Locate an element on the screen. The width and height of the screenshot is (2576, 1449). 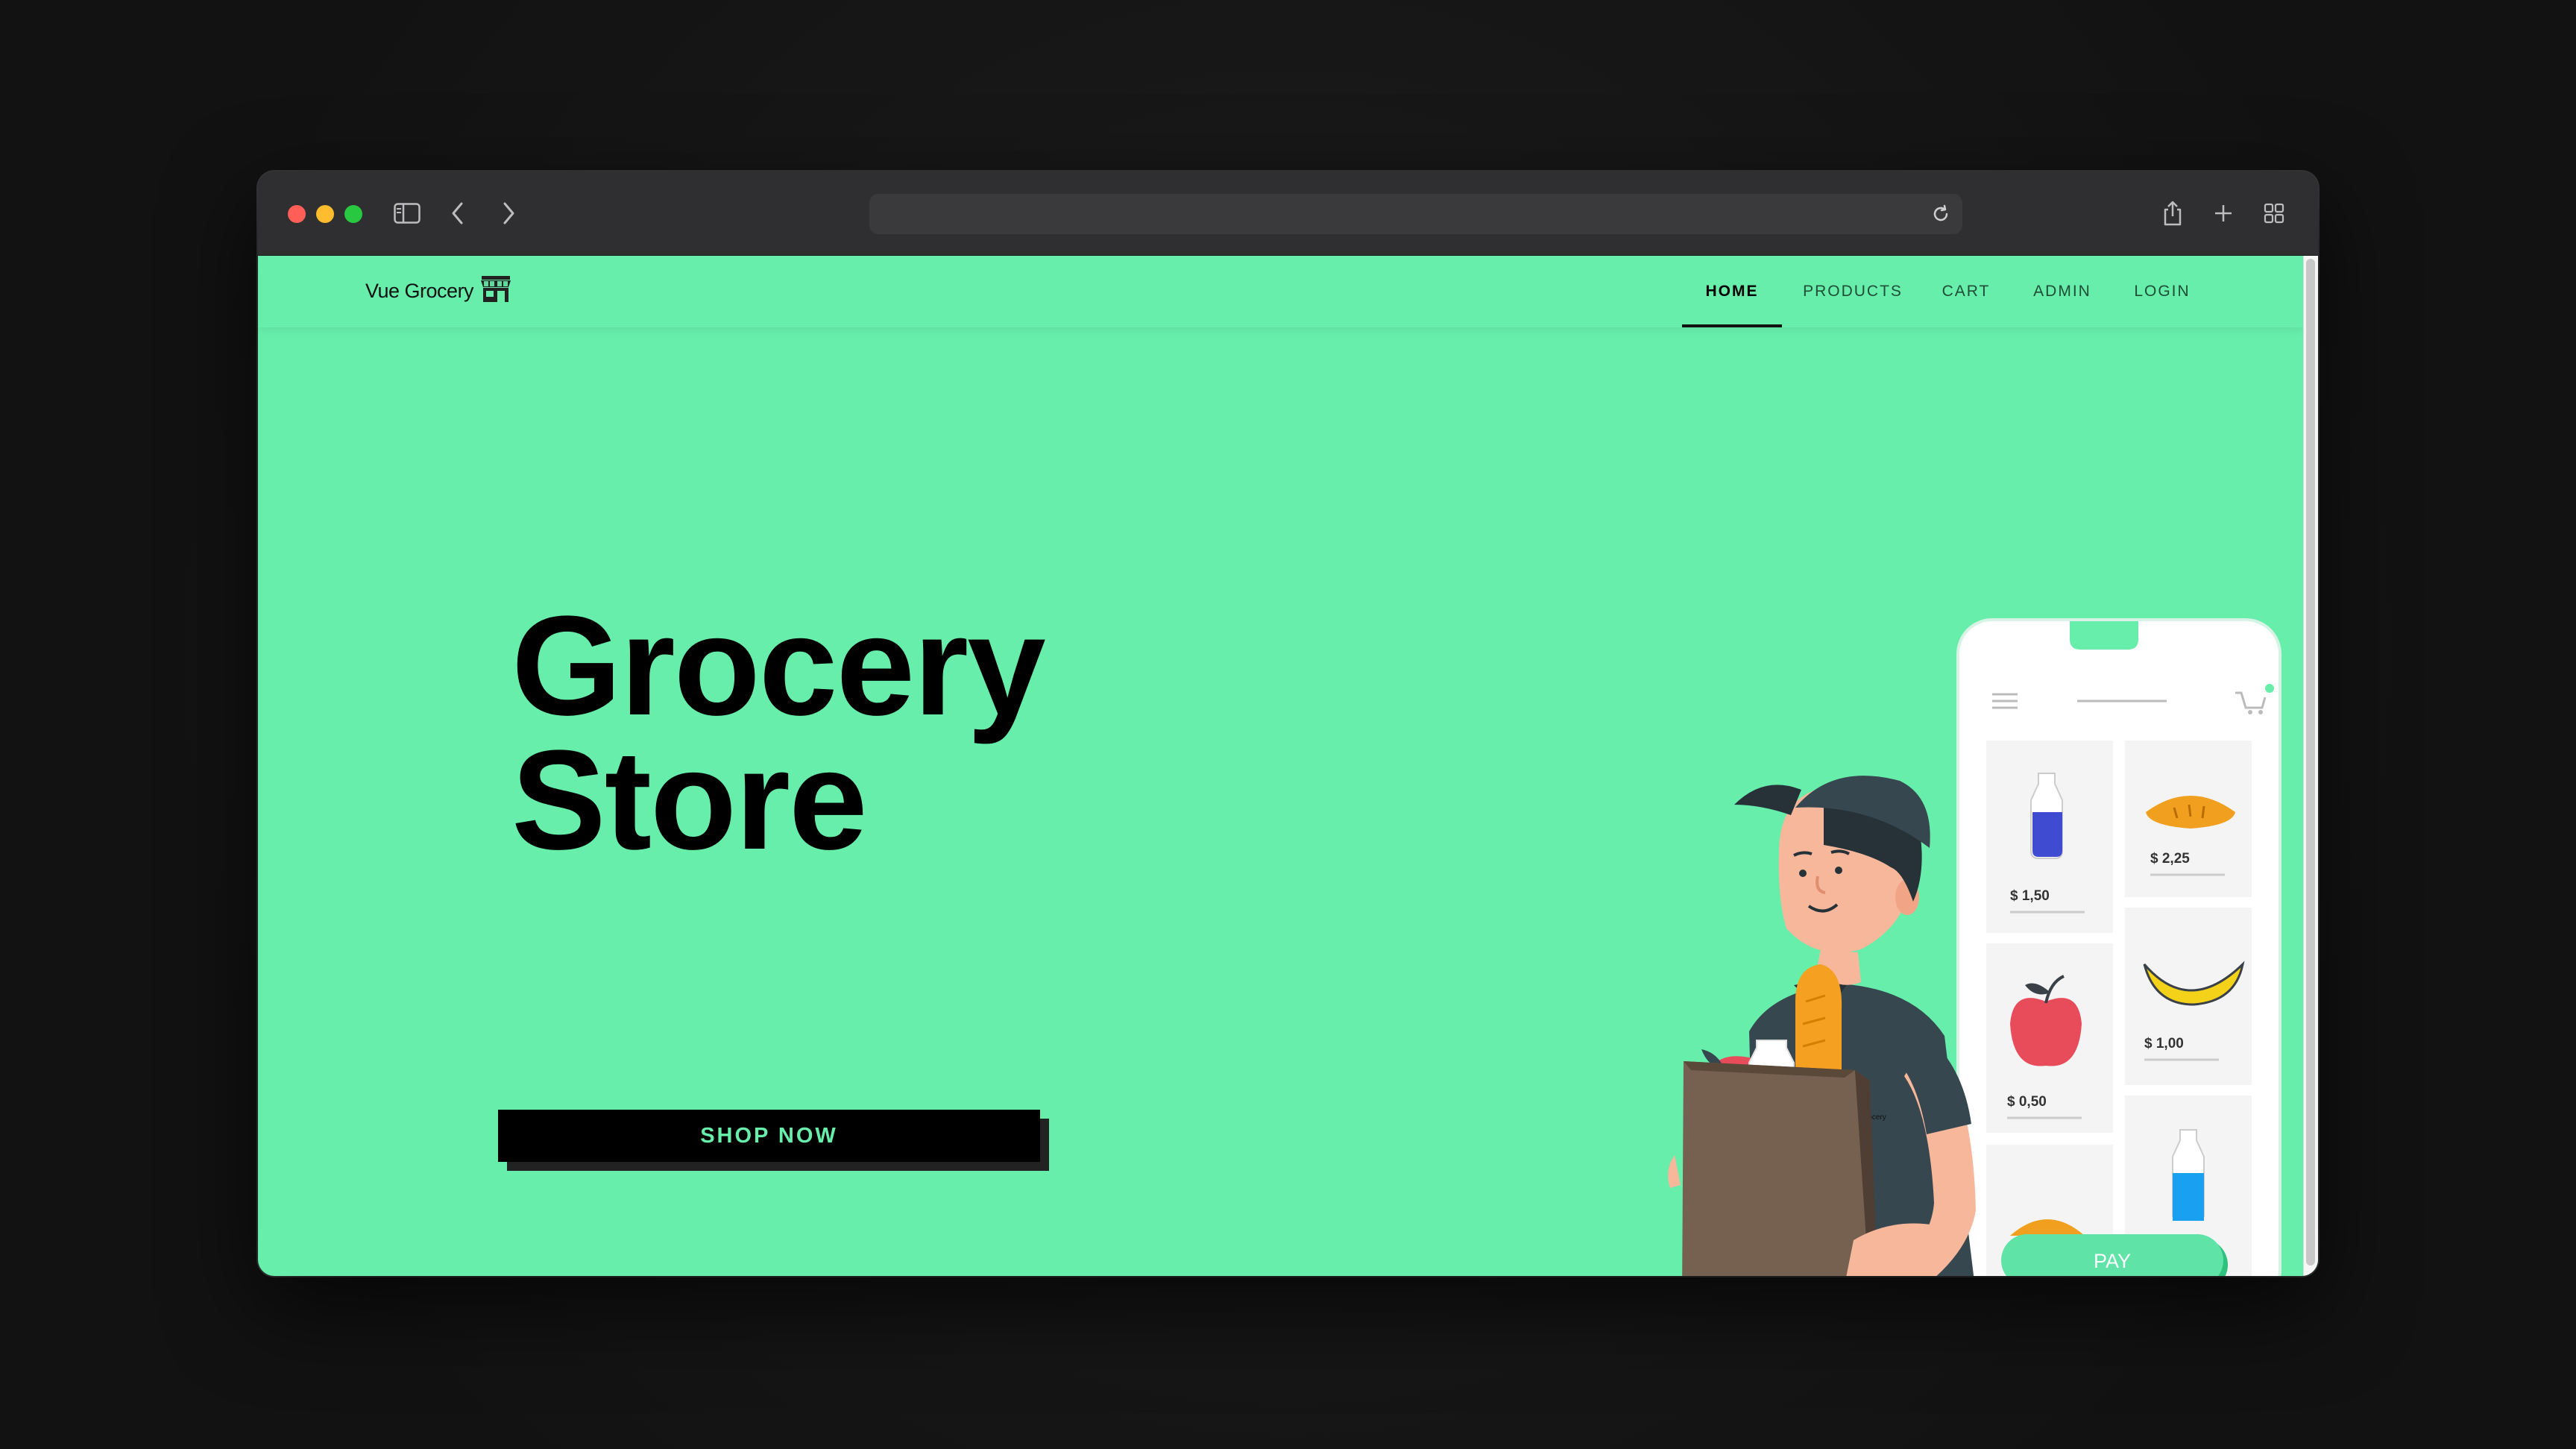
share-icon is located at coordinates (2173, 213).